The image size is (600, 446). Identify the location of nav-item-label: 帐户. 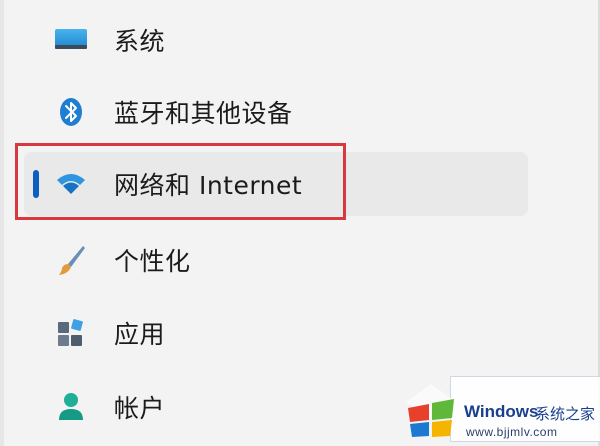
(140, 408).